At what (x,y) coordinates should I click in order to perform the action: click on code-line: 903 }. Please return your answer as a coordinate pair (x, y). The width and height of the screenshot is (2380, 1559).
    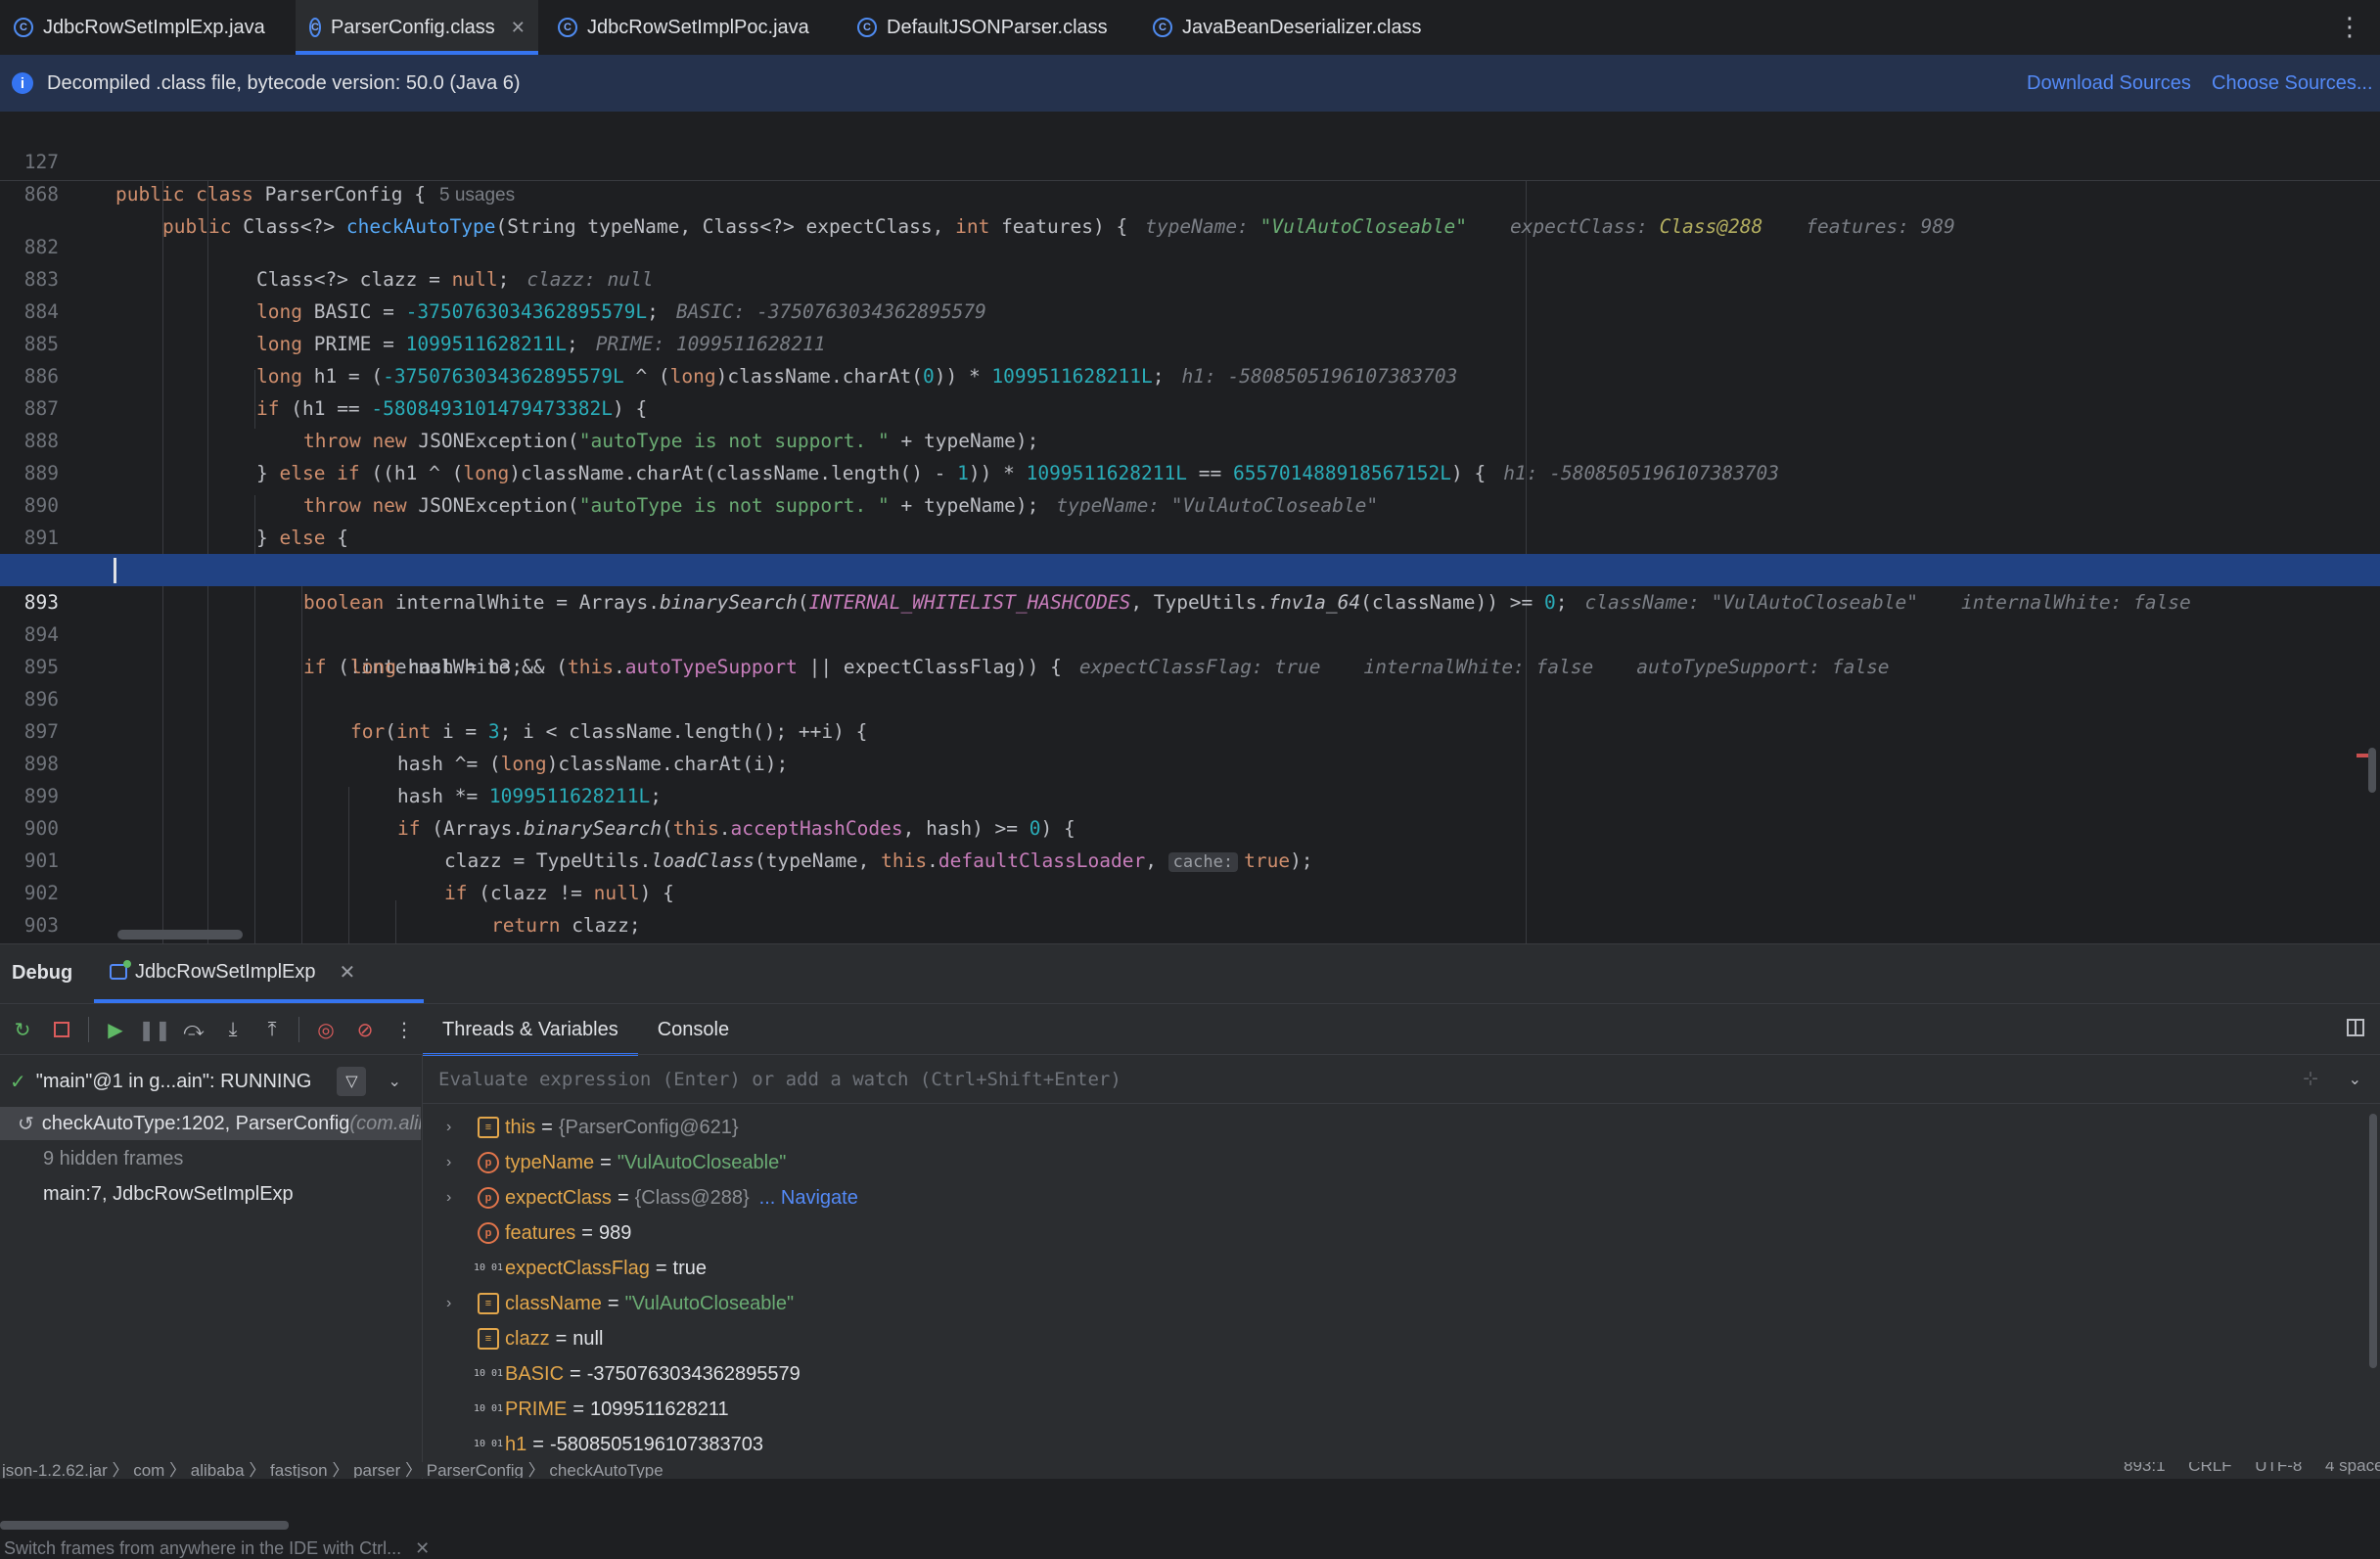
    Looking at the image, I should click on (1190, 907).